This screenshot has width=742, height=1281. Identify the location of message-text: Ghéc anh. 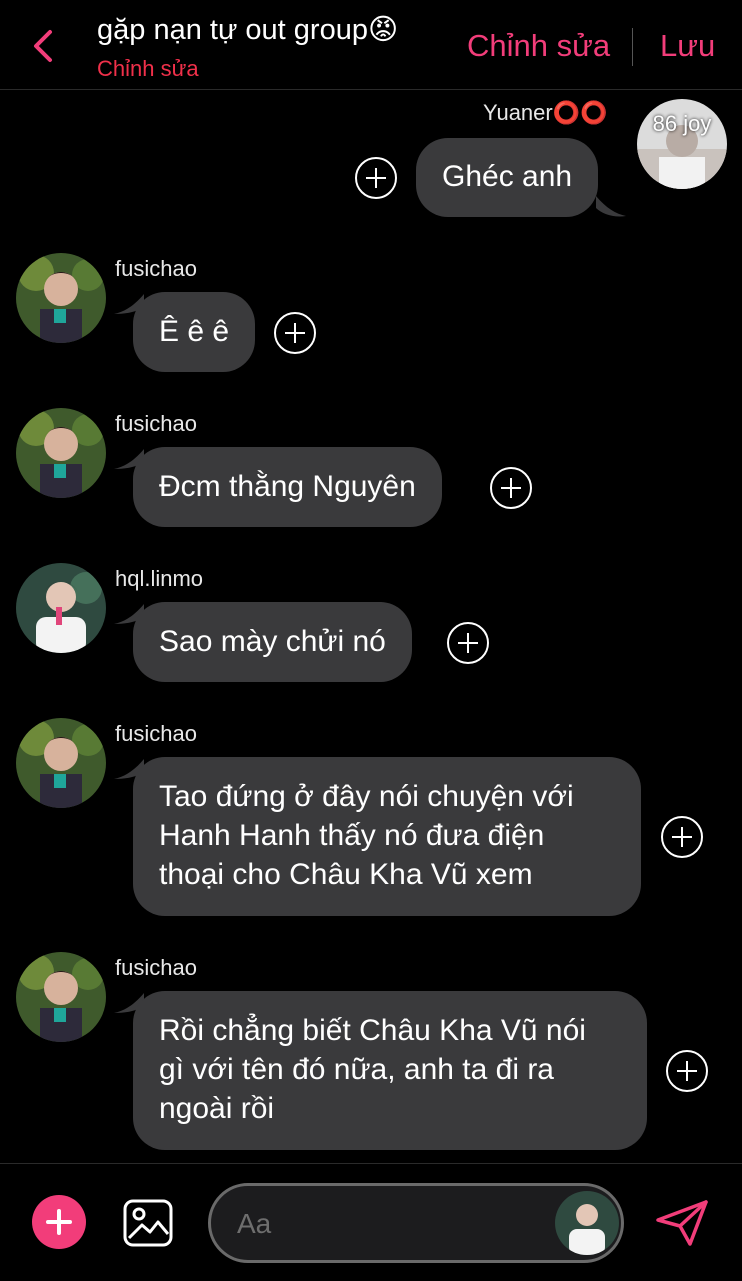
(507, 176).